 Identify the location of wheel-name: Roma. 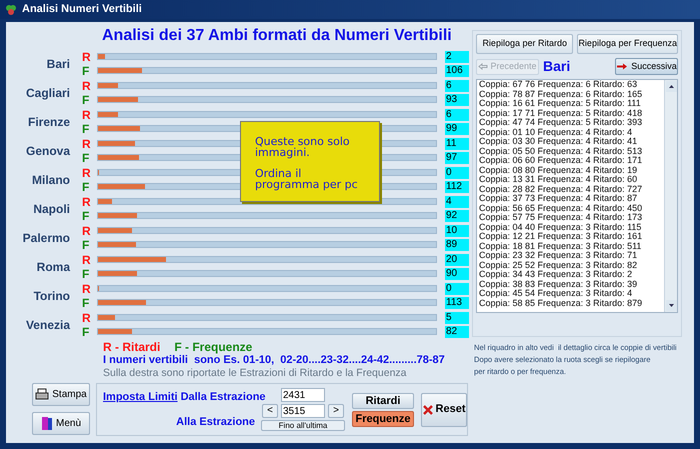
(53, 267).